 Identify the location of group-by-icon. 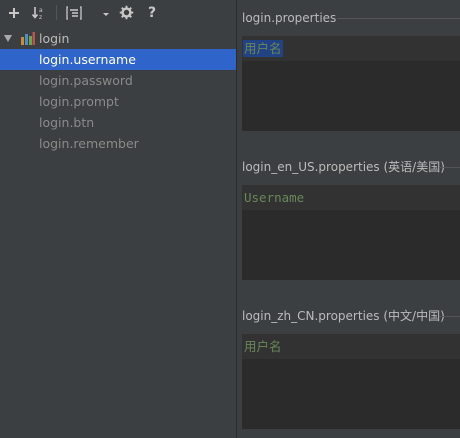
(74, 12).